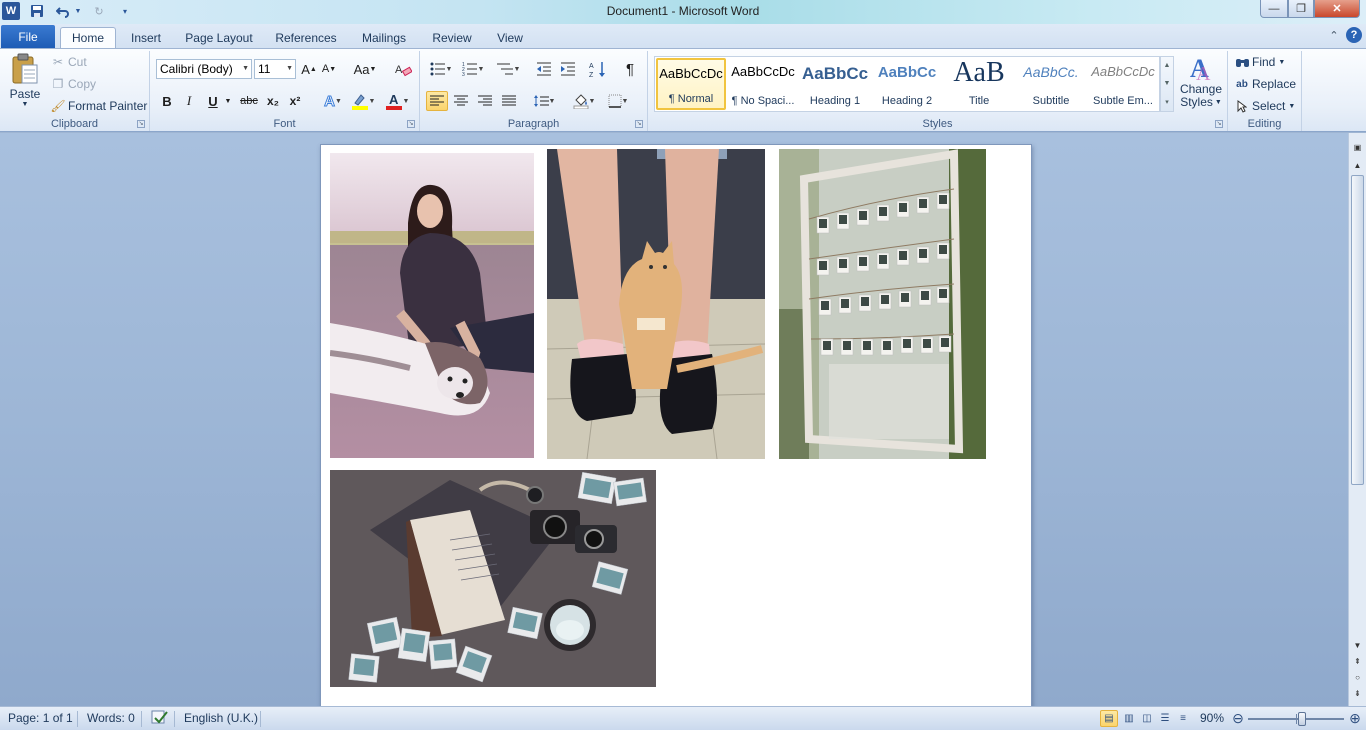  I want to click on tab-home: Home, so click(88, 37).